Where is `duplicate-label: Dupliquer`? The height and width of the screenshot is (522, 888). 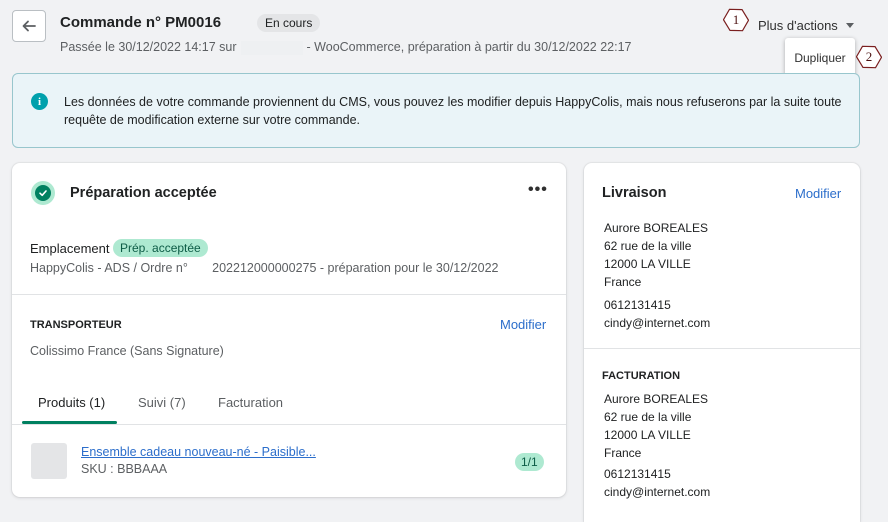 duplicate-label: Dupliquer is located at coordinates (820, 58).